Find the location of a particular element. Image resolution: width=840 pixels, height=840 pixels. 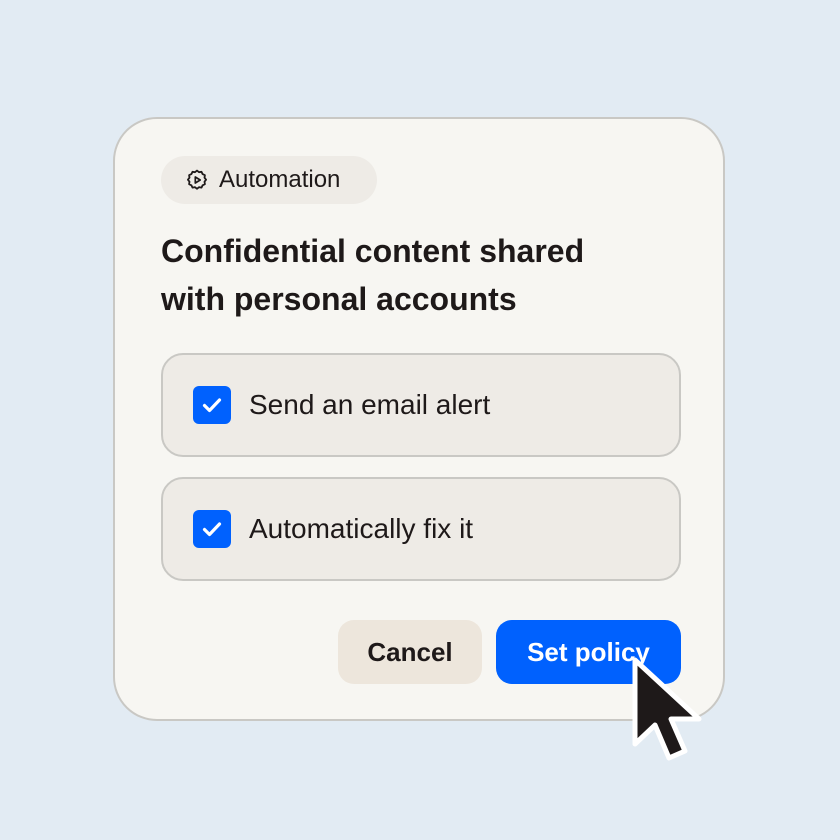

mouse-cursor-icon is located at coordinates (667, 709).